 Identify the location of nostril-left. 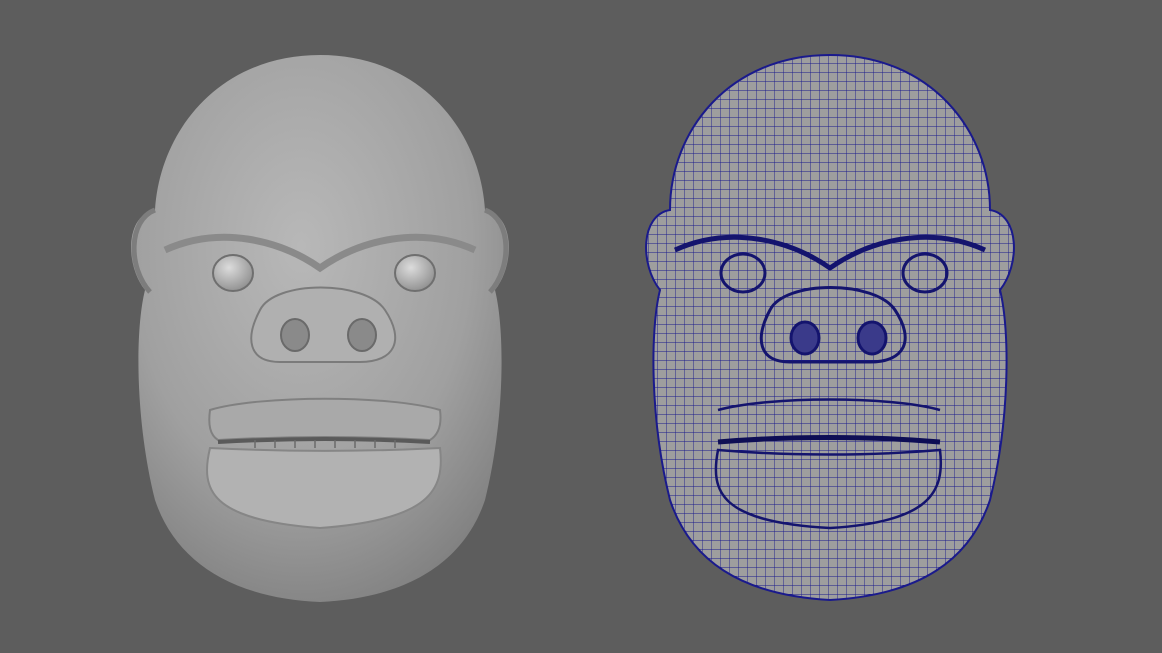
(295, 335).